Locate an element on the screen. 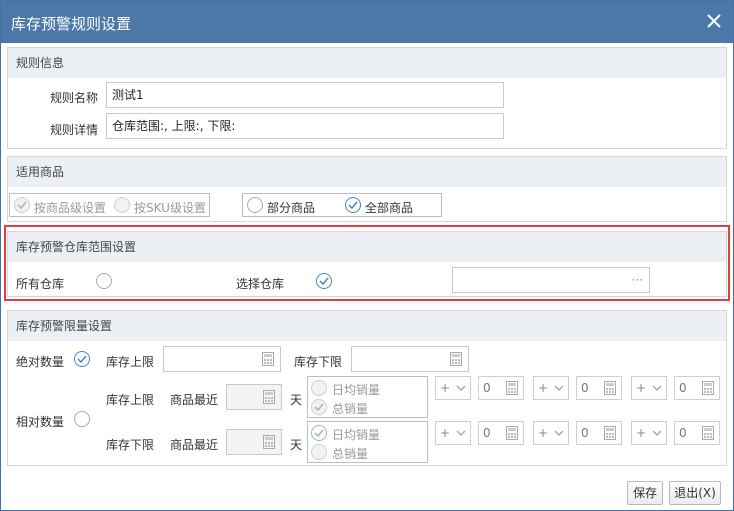 The image size is (734, 511). warehouse-highlight-box is located at coordinates (367, 263).